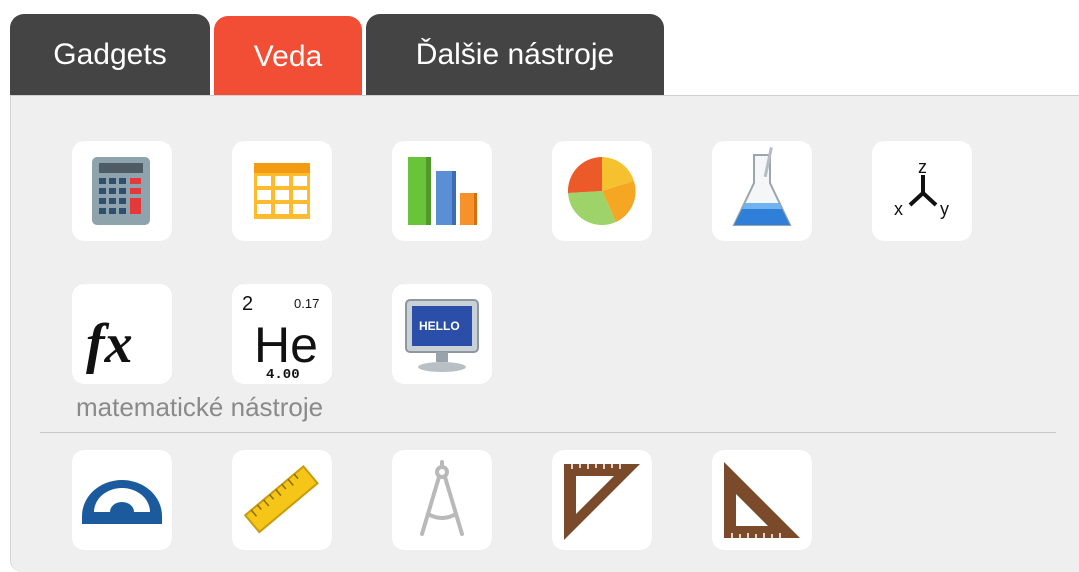 Image resolution: width=1079 pixels, height=572 pixels. I want to click on compass-tool, so click(442, 500).